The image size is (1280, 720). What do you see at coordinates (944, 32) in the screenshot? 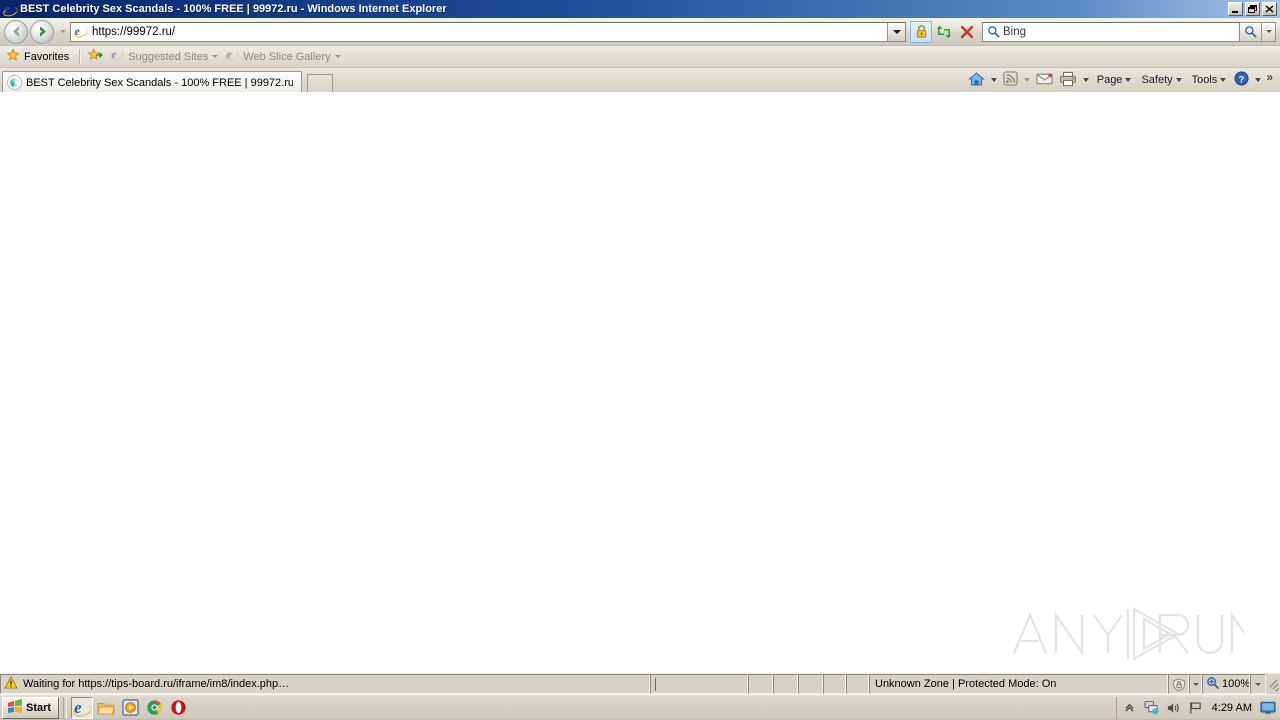
I see `refresh-button` at bounding box center [944, 32].